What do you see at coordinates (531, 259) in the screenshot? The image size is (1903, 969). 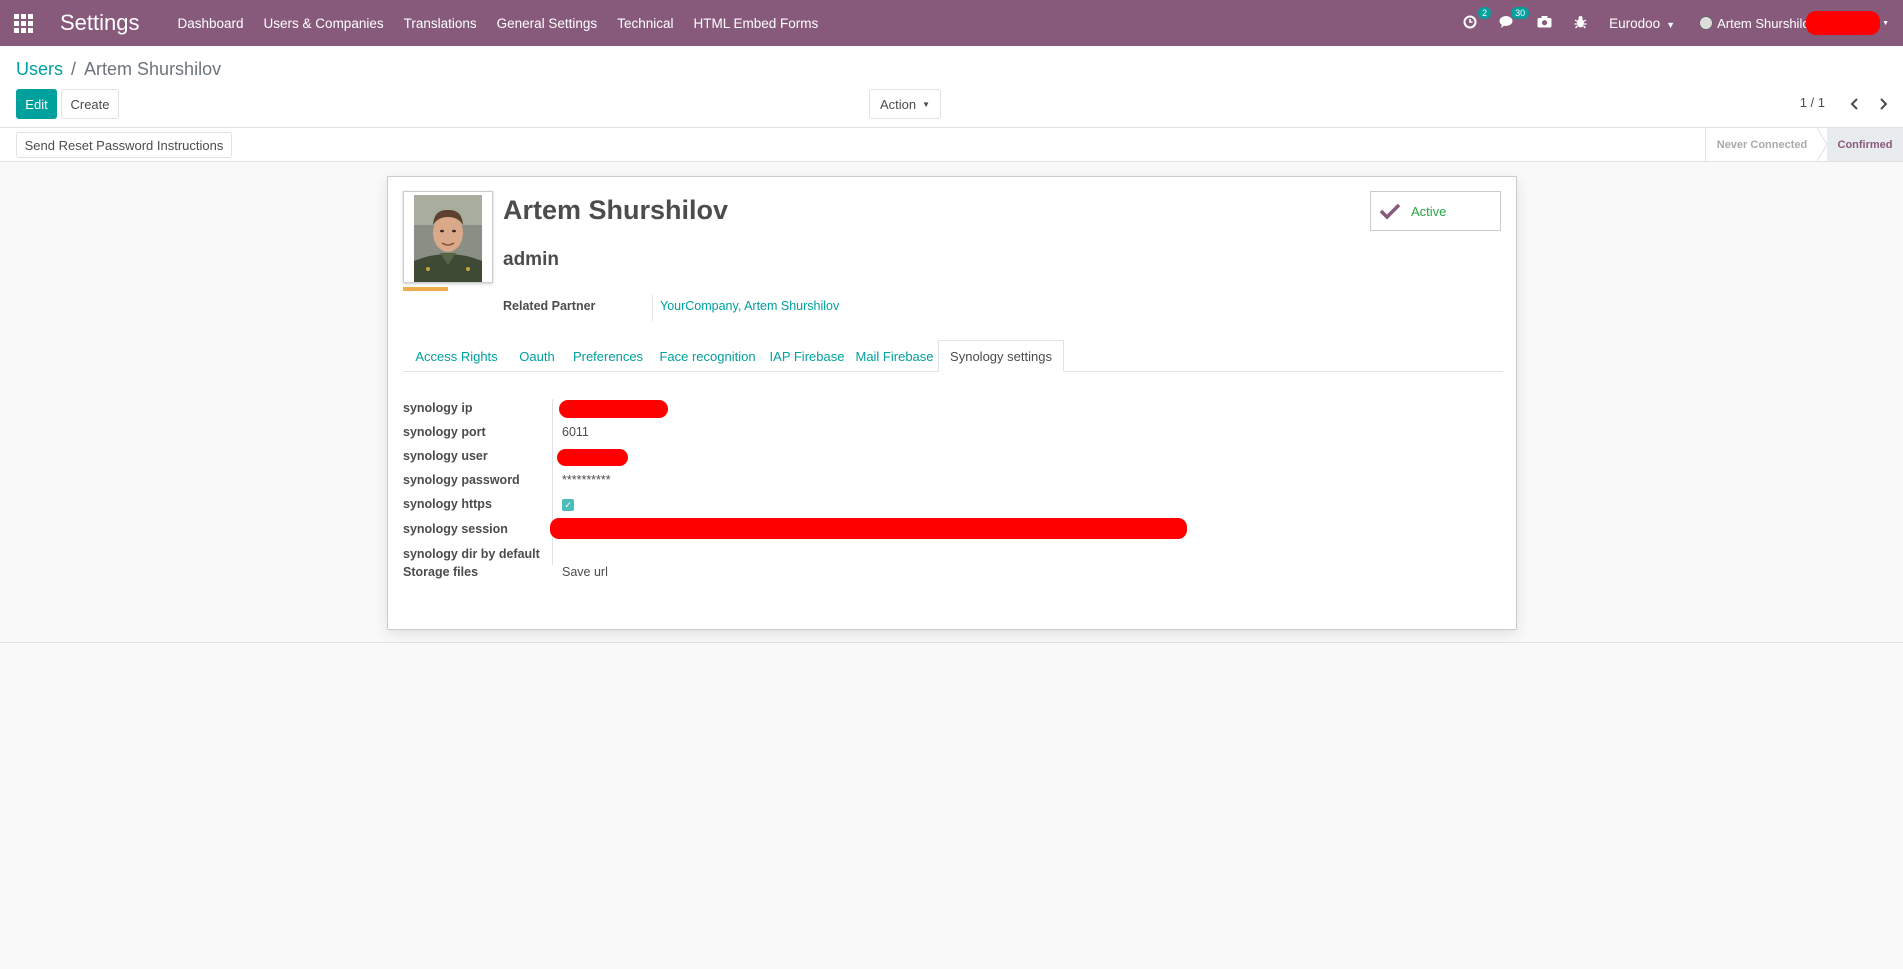 I see `user-login: admin` at bounding box center [531, 259].